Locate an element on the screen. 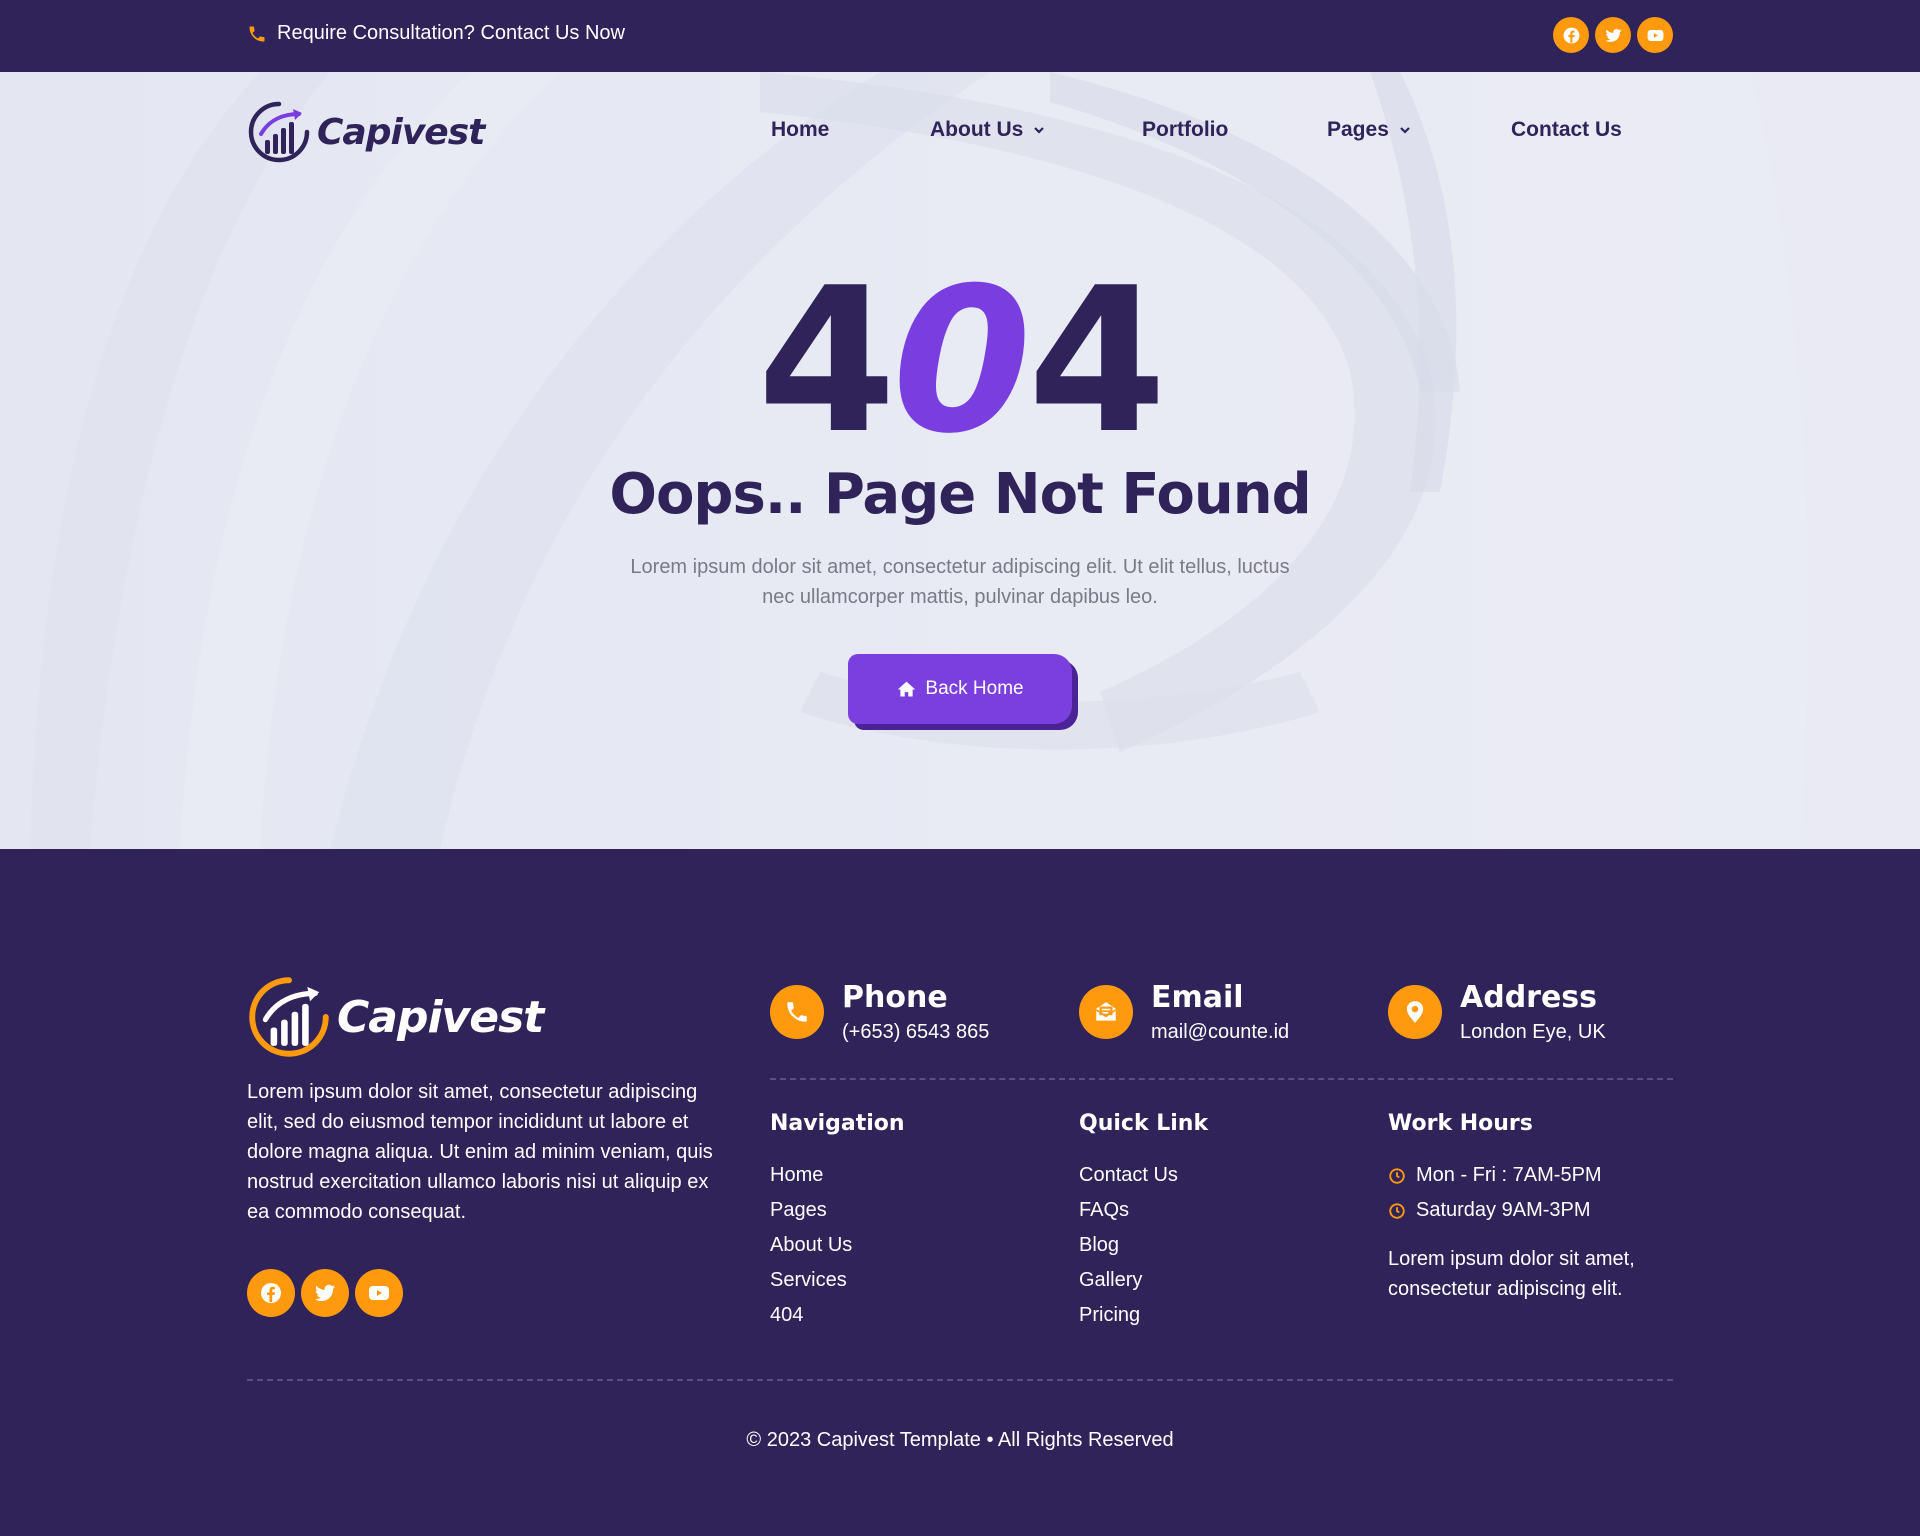 The image size is (1920, 1536). footer-nav-link: 404 is located at coordinates (837, 1315).